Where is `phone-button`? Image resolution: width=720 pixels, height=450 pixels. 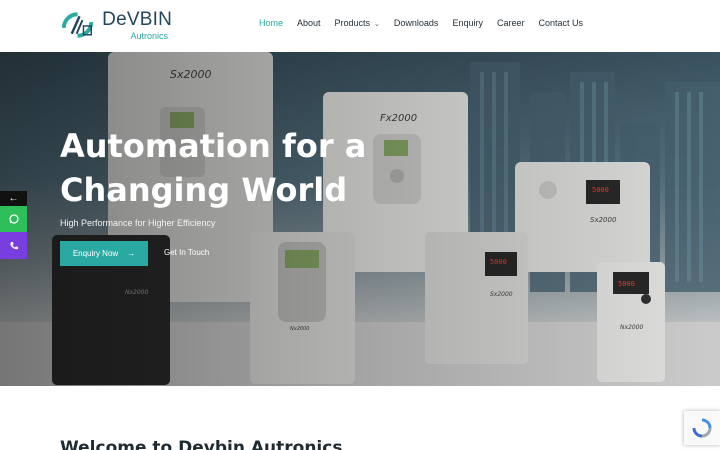 phone-button is located at coordinates (13, 245).